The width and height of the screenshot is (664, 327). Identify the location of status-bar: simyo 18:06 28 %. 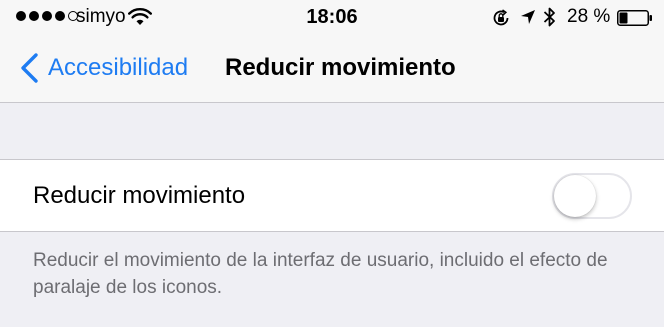
(332, 18).